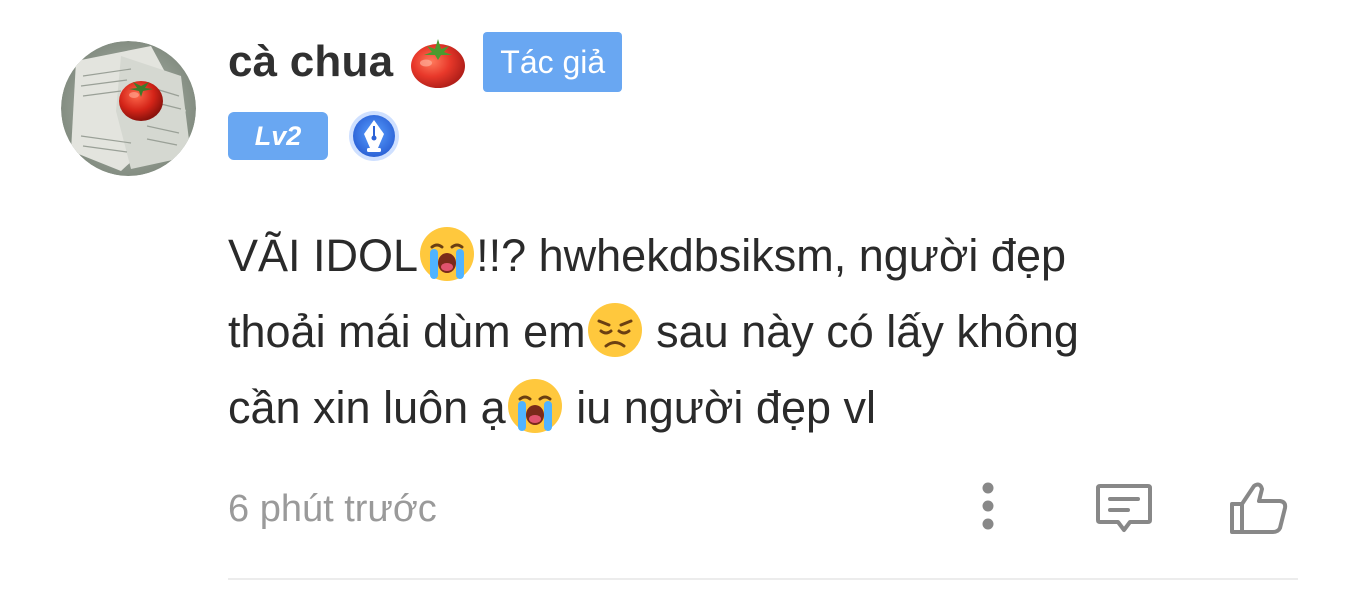 The image size is (1358, 600). Describe the element at coordinates (763, 579) in the screenshot. I see `divider` at that location.